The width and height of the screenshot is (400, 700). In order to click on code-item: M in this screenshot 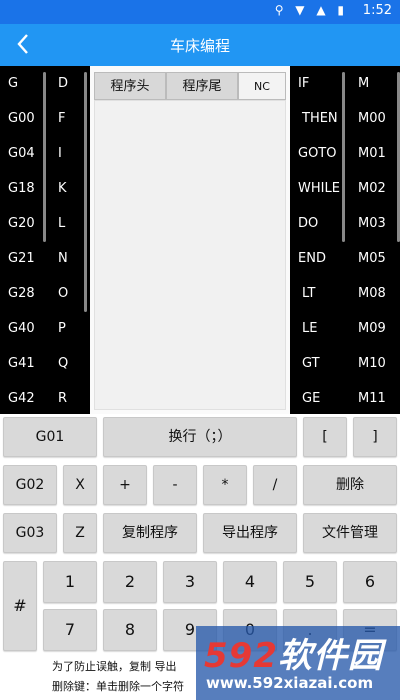, I will do `click(374, 83)`.